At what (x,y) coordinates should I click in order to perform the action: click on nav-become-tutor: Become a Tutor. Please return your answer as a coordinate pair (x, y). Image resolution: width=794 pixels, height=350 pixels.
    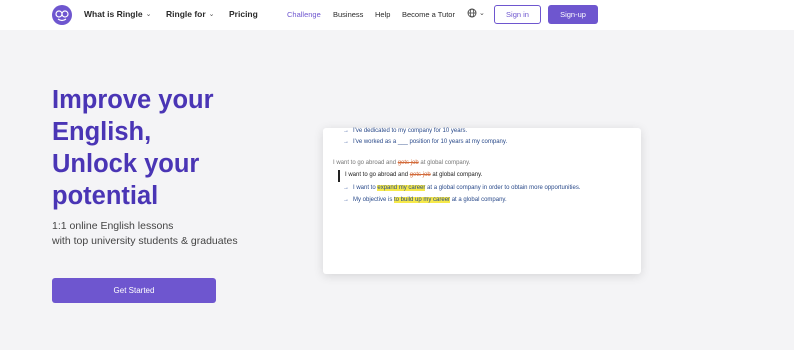
    Looking at the image, I should click on (428, 14).